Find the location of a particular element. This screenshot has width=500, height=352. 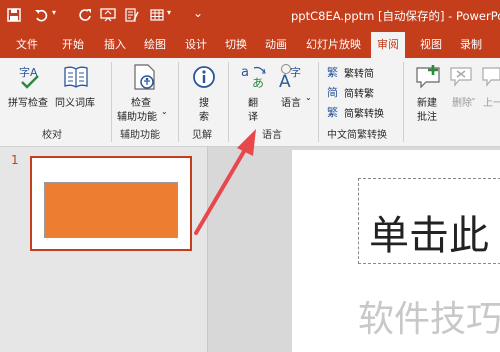

convert-icon: 繁 is located at coordinates (332, 112).